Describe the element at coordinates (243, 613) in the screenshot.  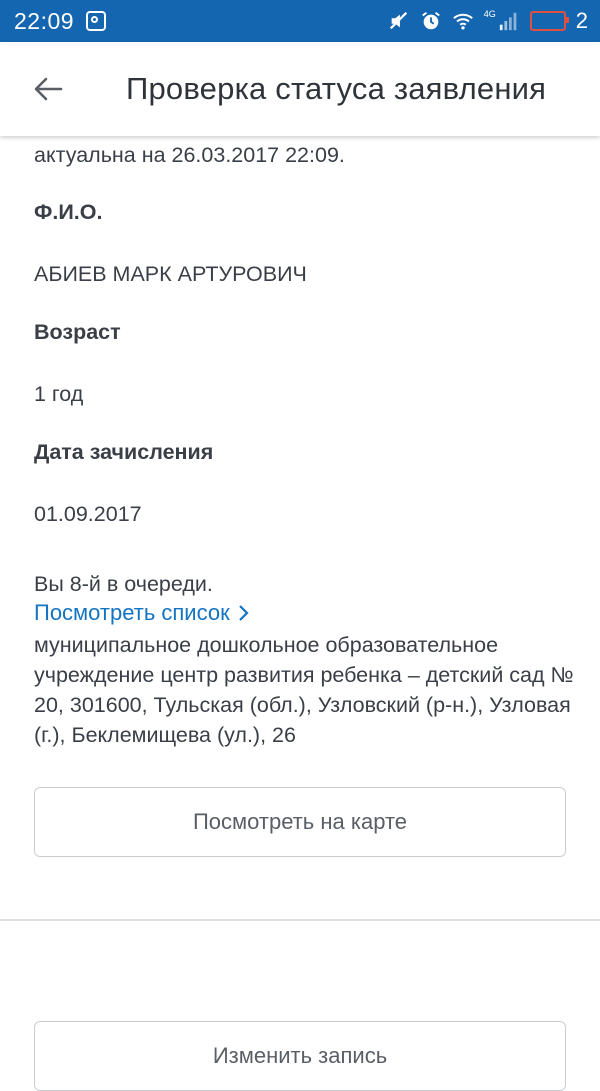
I see `chevron-right-icon` at that location.